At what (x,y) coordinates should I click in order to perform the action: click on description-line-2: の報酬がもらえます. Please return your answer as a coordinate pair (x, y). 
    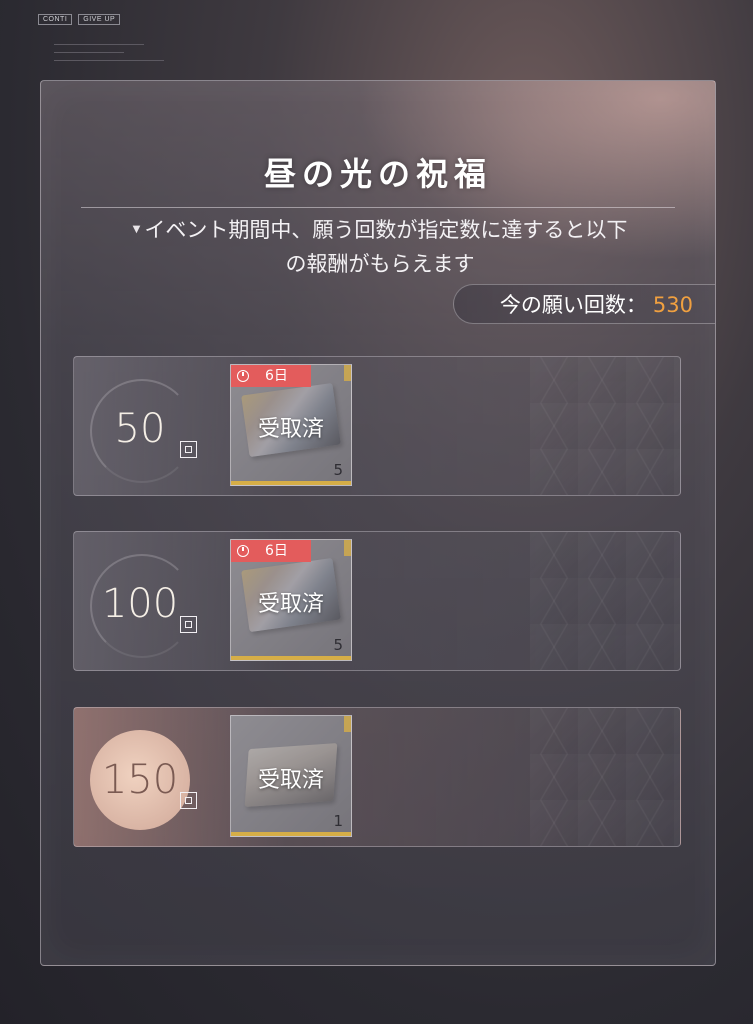
    Looking at the image, I should click on (380, 264).